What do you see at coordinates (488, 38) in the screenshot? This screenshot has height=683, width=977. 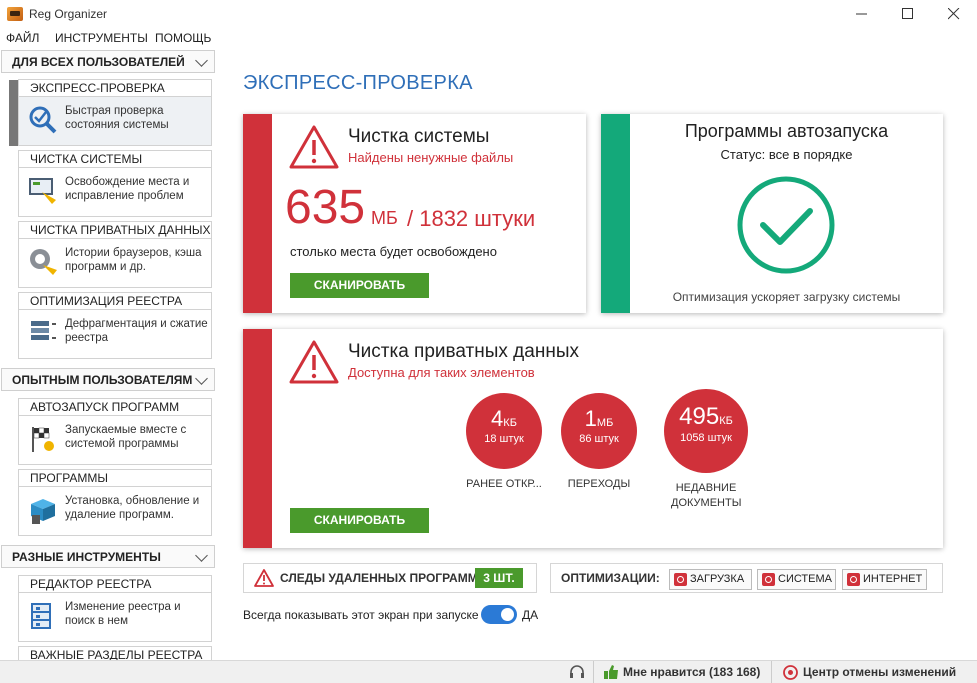 I see `menu-bar: ФАЙЛ ИНСТРУМЕНТЫ ПОМОЩЬ` at bounding box center [488, 38].